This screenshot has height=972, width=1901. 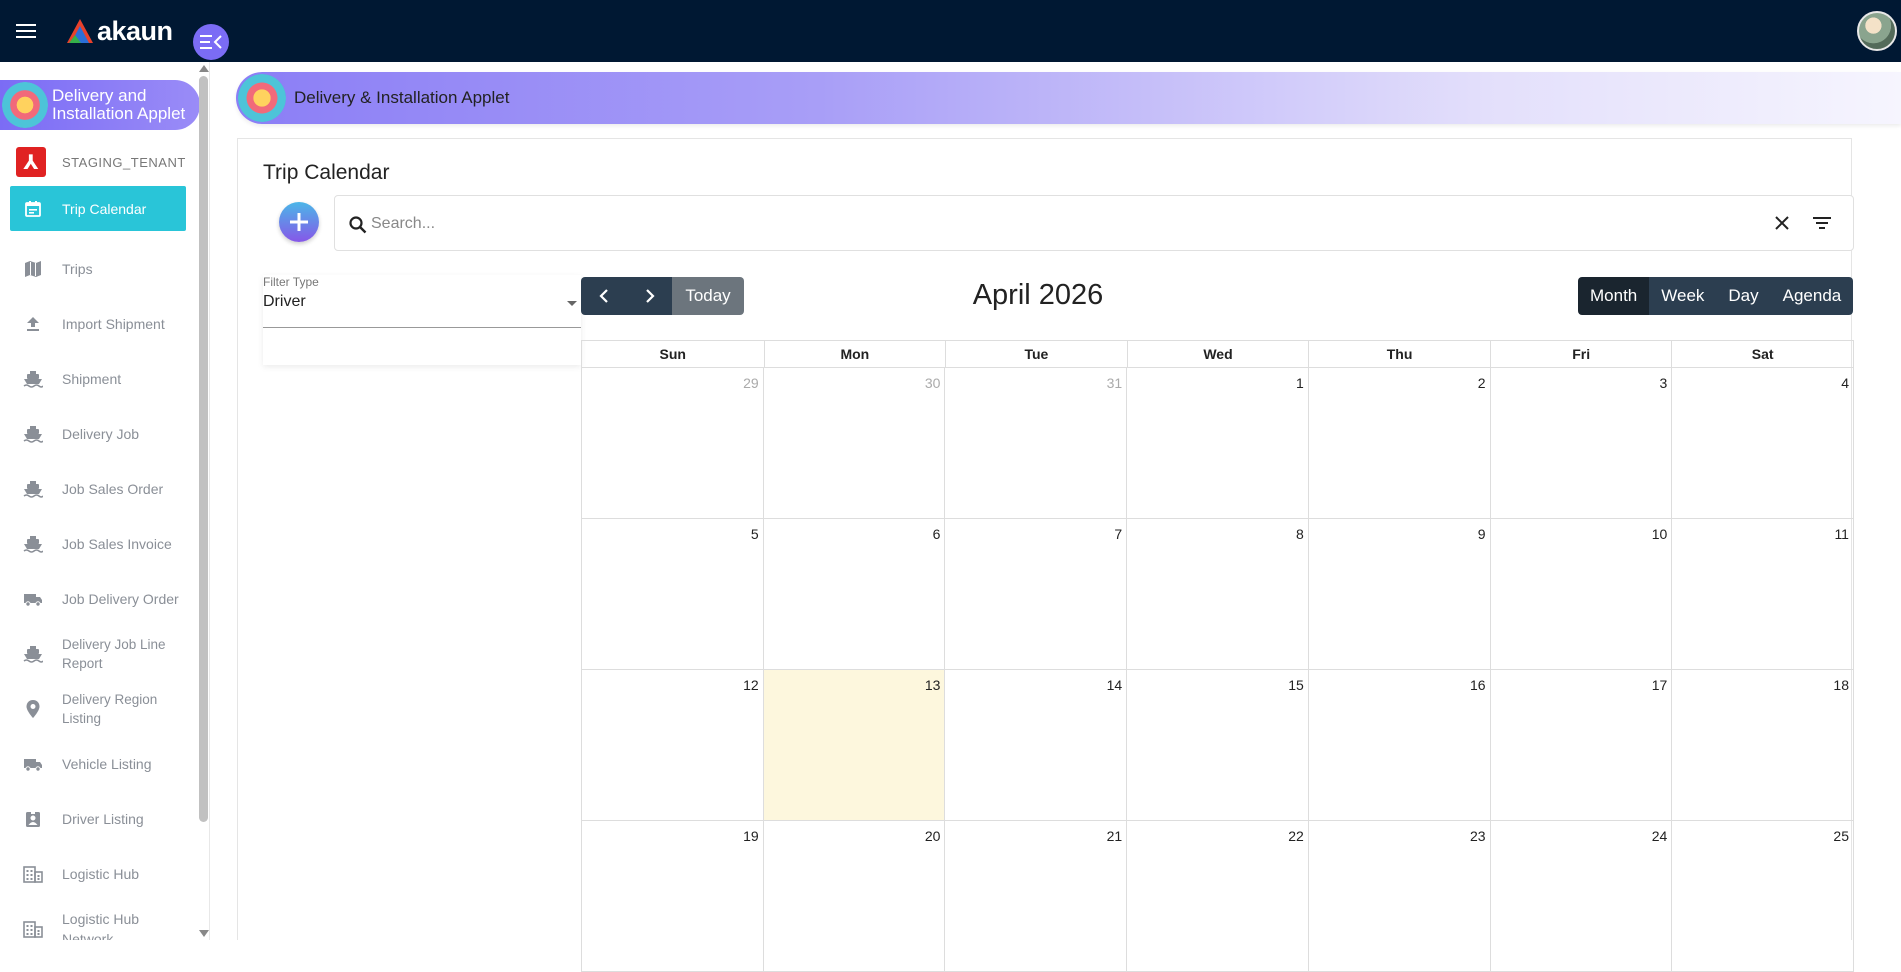 What do you see at coordinates (422, 320) in the screenshot?
I see `filter-type-select: Filter Type Driver` at bounding box center [422, 320].